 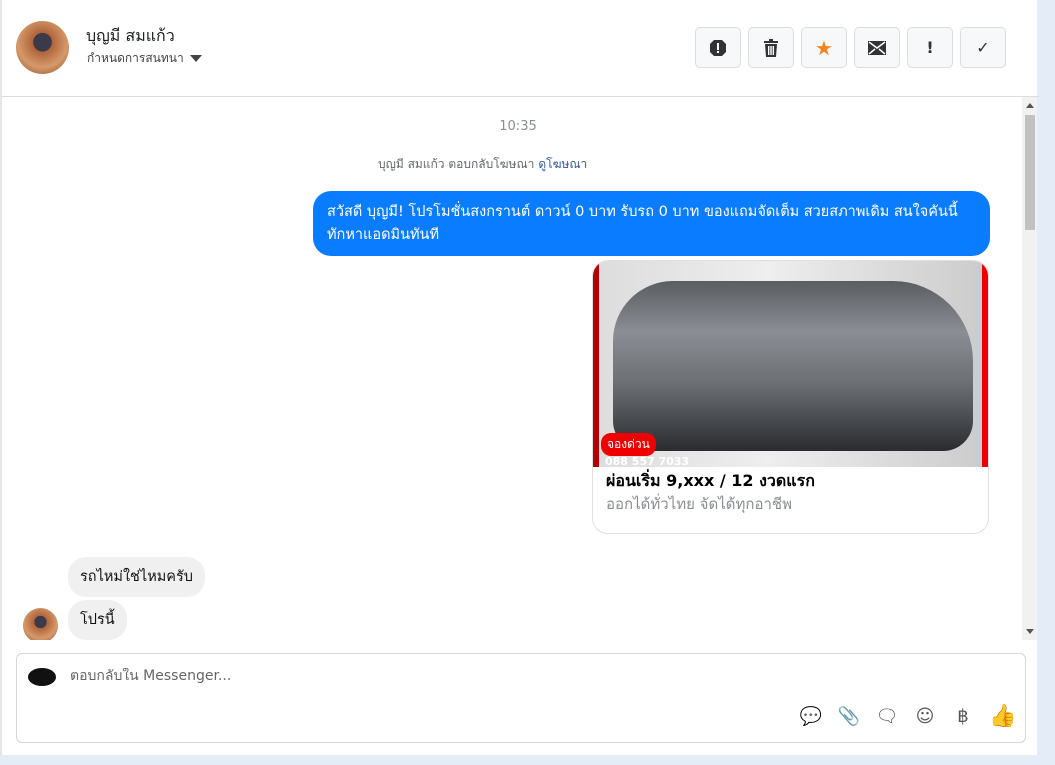 I want to click on check-icon: ✓, so click(x=983, y=47).